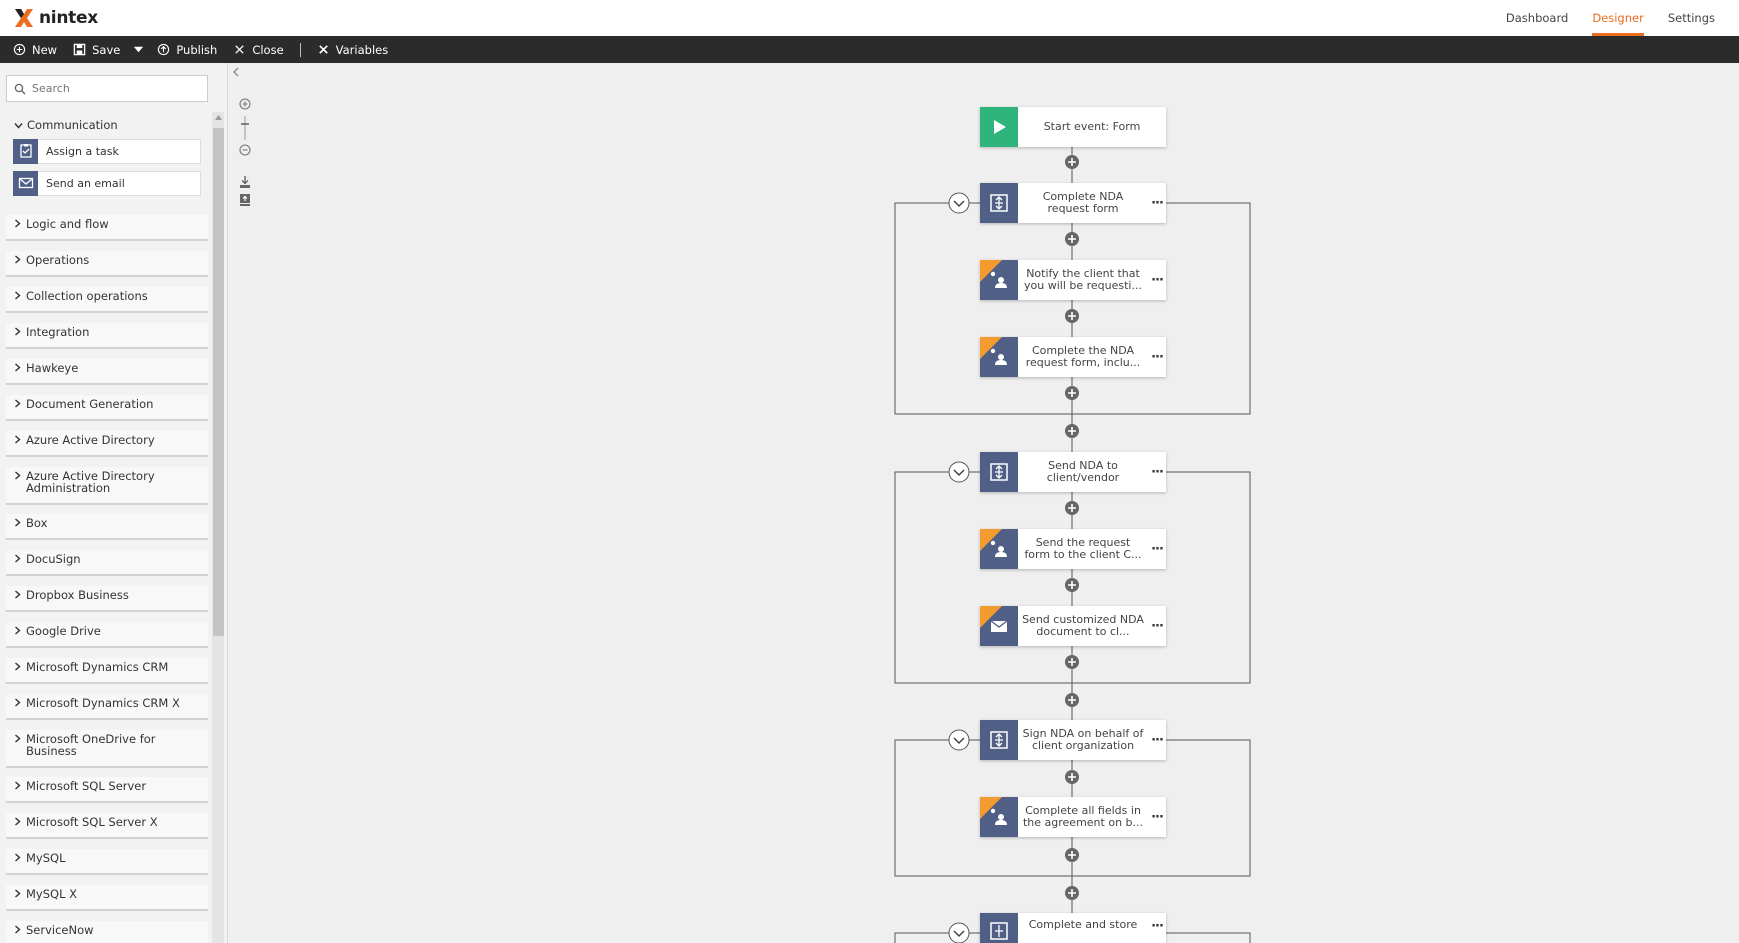 The width and height of the screenshot is (1739, 943). Describe the element at coordinates (107, 125) in the screenshot. I see `category-communication: Communication` at that location.